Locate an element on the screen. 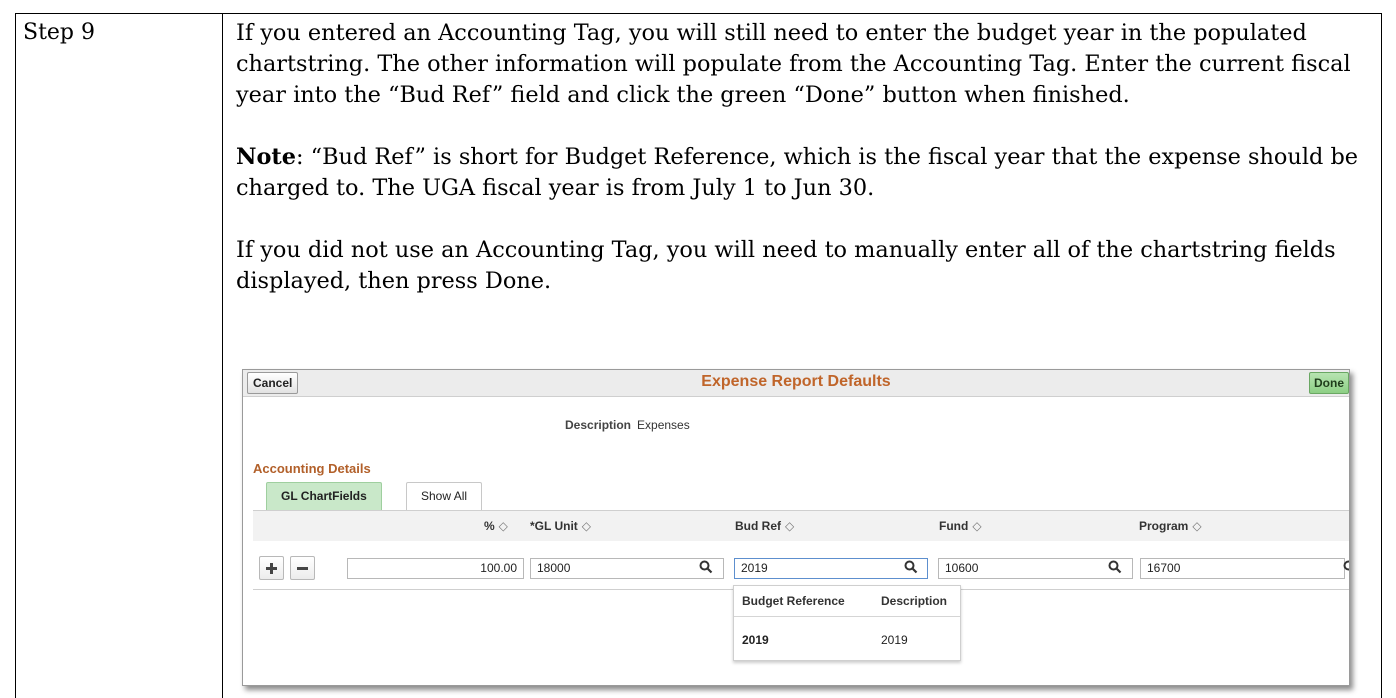  dialog-header: Cancel Expense Report Defaults Done is located at coordinates (796, 383).